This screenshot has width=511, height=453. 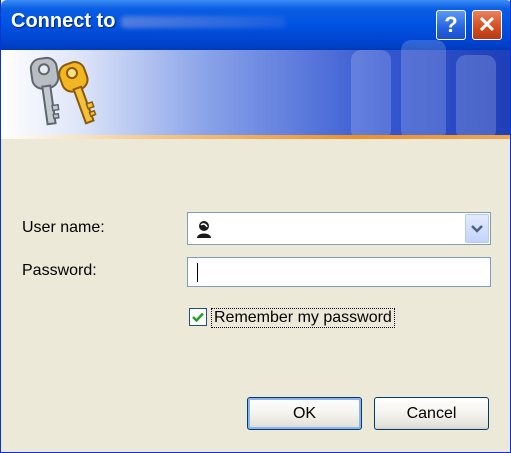 I want to click on cancel-button: Cancel, so click(x=431, y=413).